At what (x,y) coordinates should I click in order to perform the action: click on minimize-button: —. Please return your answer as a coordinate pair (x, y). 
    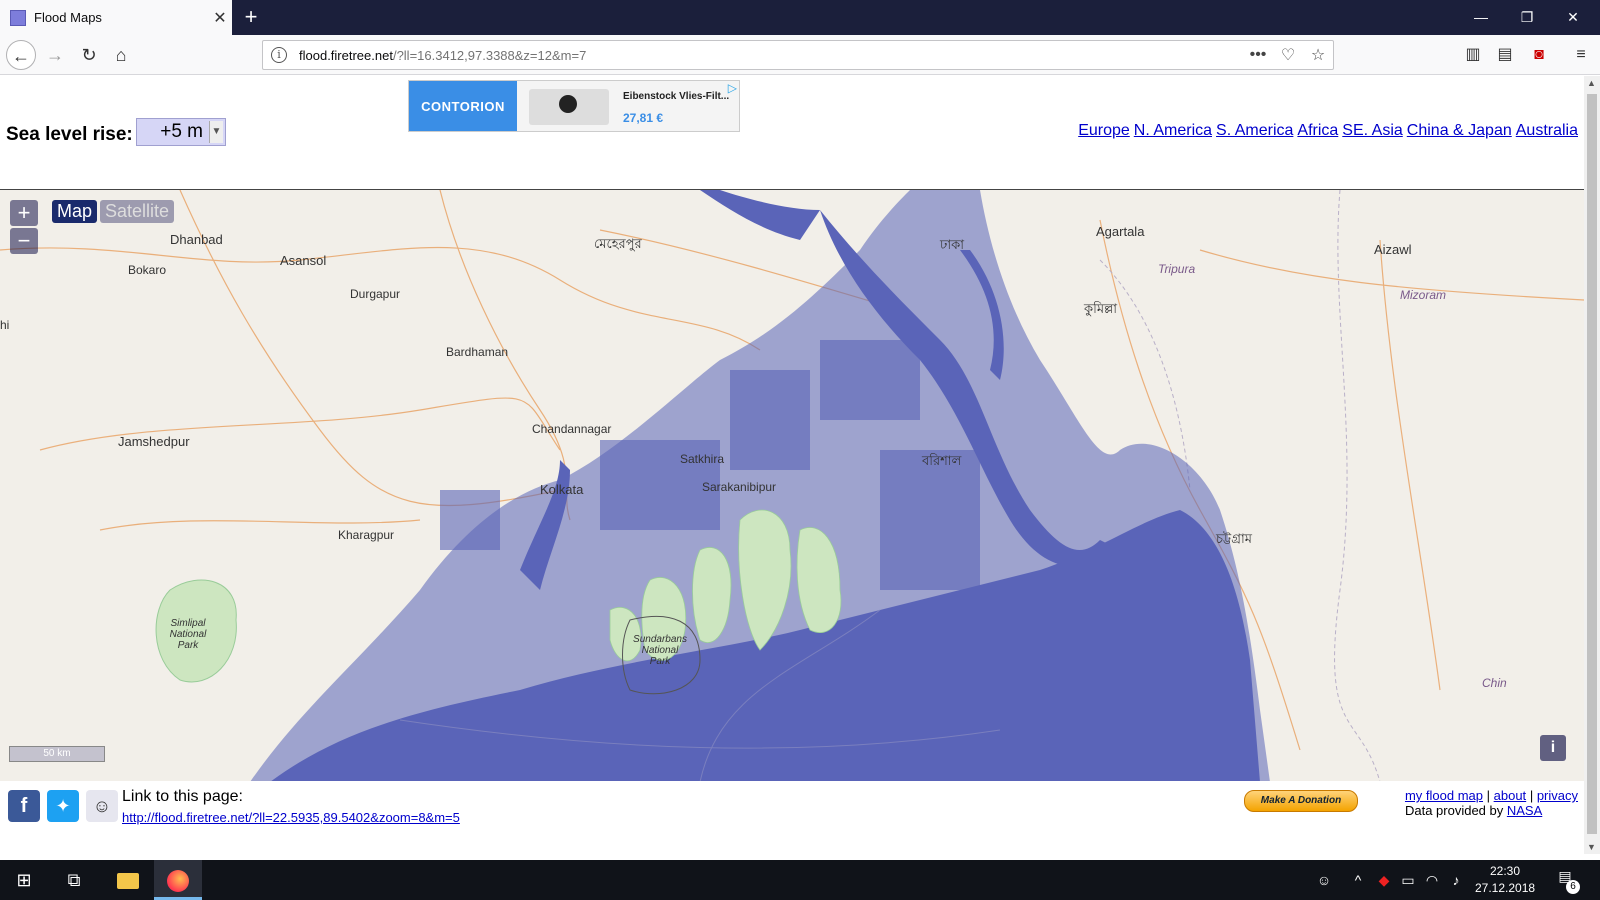
    Looking at the image, I should click on (1481, 17).